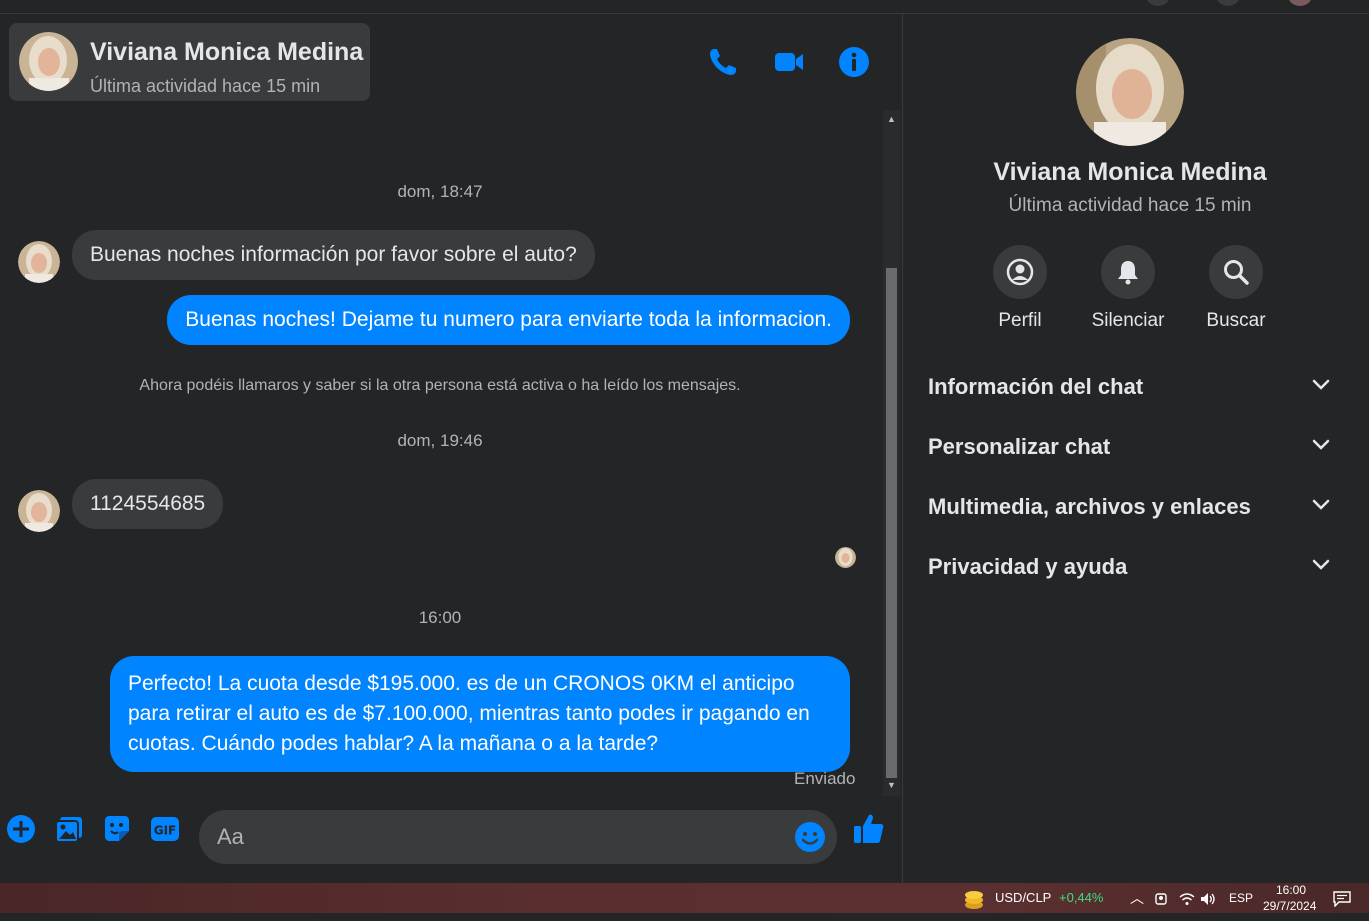  Describe the element at coordinates (825, 778) in the screenshot. I see `sent-status: Enviado` at that location.